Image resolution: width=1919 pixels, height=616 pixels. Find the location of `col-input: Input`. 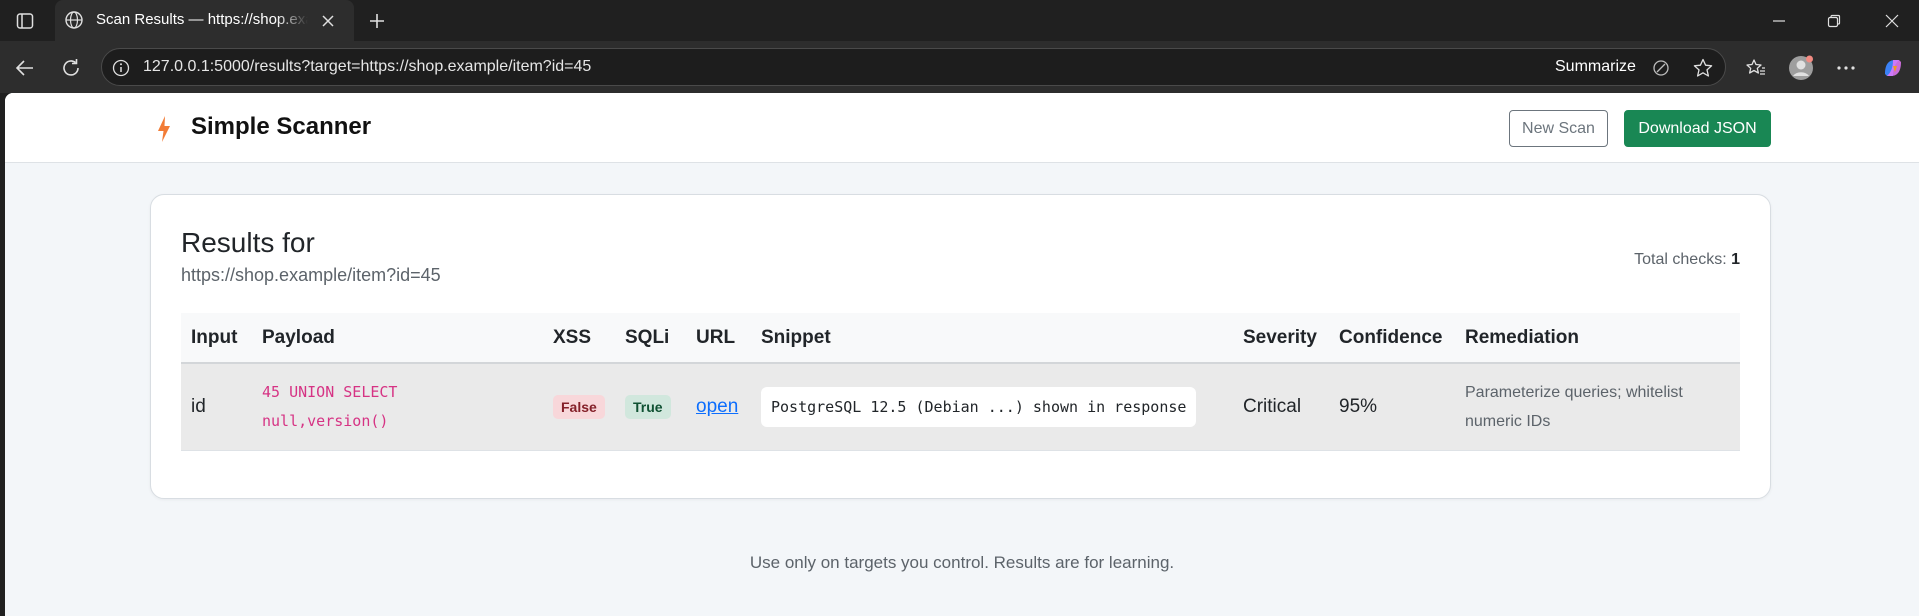

col-input: Input is located at coordinates (216, 338).